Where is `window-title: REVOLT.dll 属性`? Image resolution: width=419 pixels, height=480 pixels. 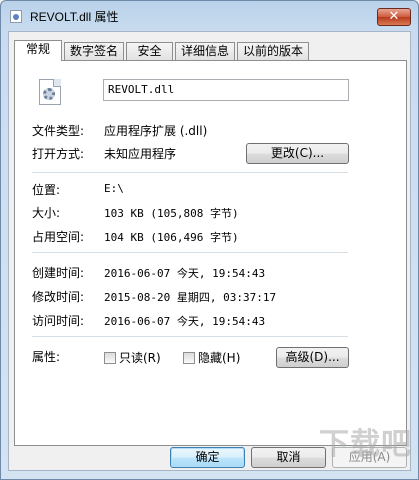
window-title: REVOLT.dll 属性 is located at coordinates (74, 17).